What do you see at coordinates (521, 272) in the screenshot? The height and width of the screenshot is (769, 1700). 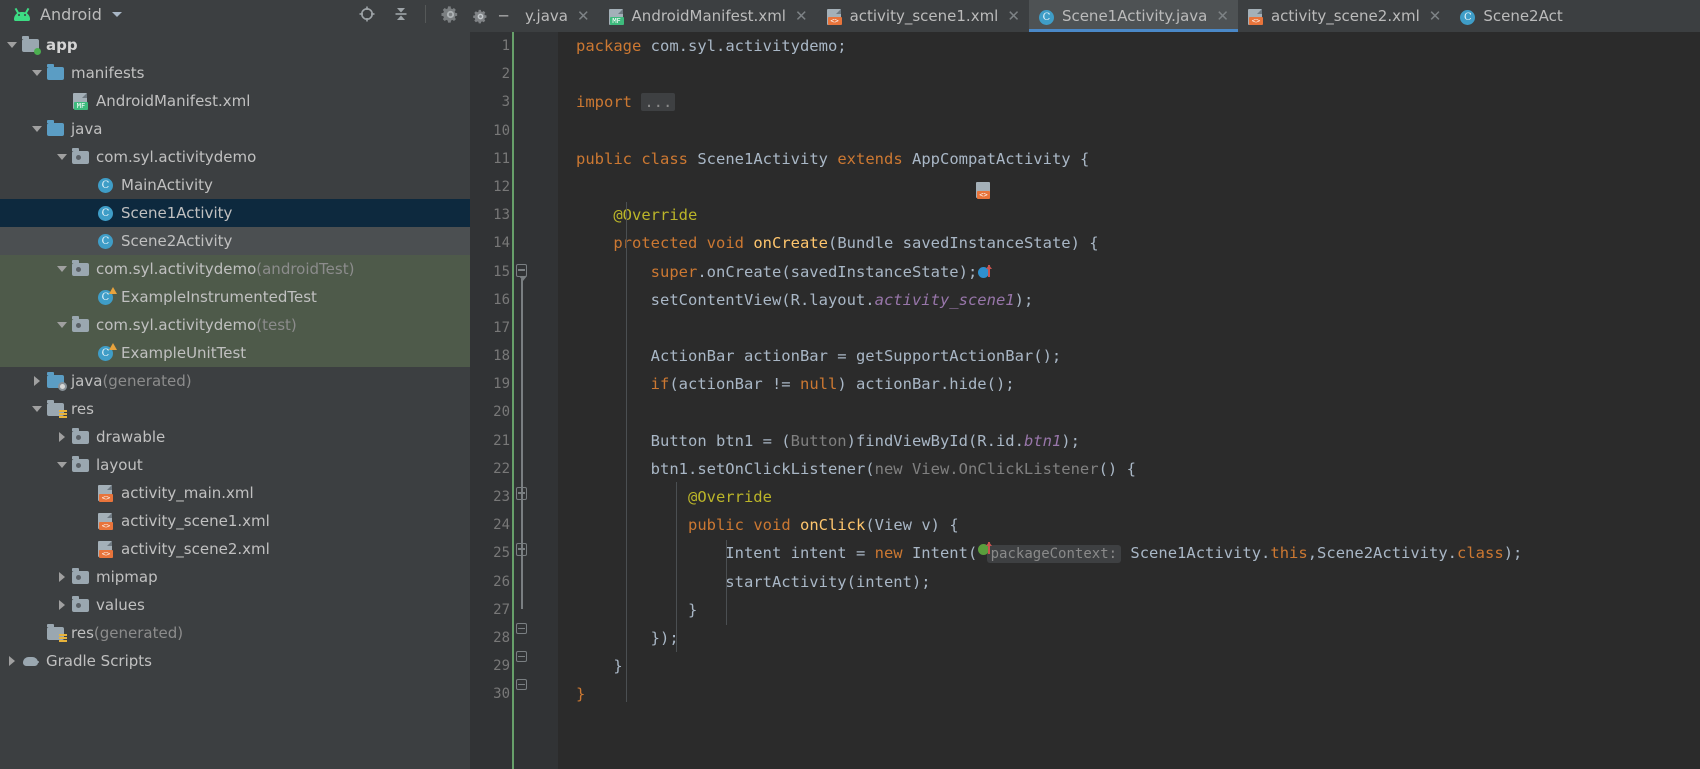 I see `fold-toggle-line14-icon` at bounding box center [521, 272].